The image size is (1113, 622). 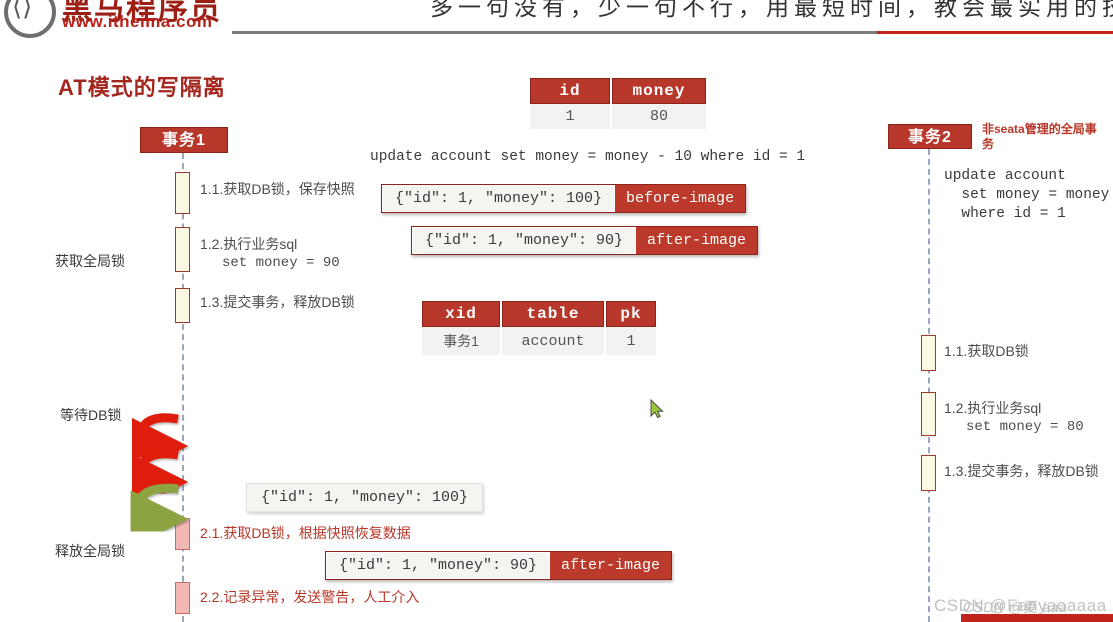 I want to click on arrow-label-release-global-lock: 释放全局锁, so click(x=90, y=551).